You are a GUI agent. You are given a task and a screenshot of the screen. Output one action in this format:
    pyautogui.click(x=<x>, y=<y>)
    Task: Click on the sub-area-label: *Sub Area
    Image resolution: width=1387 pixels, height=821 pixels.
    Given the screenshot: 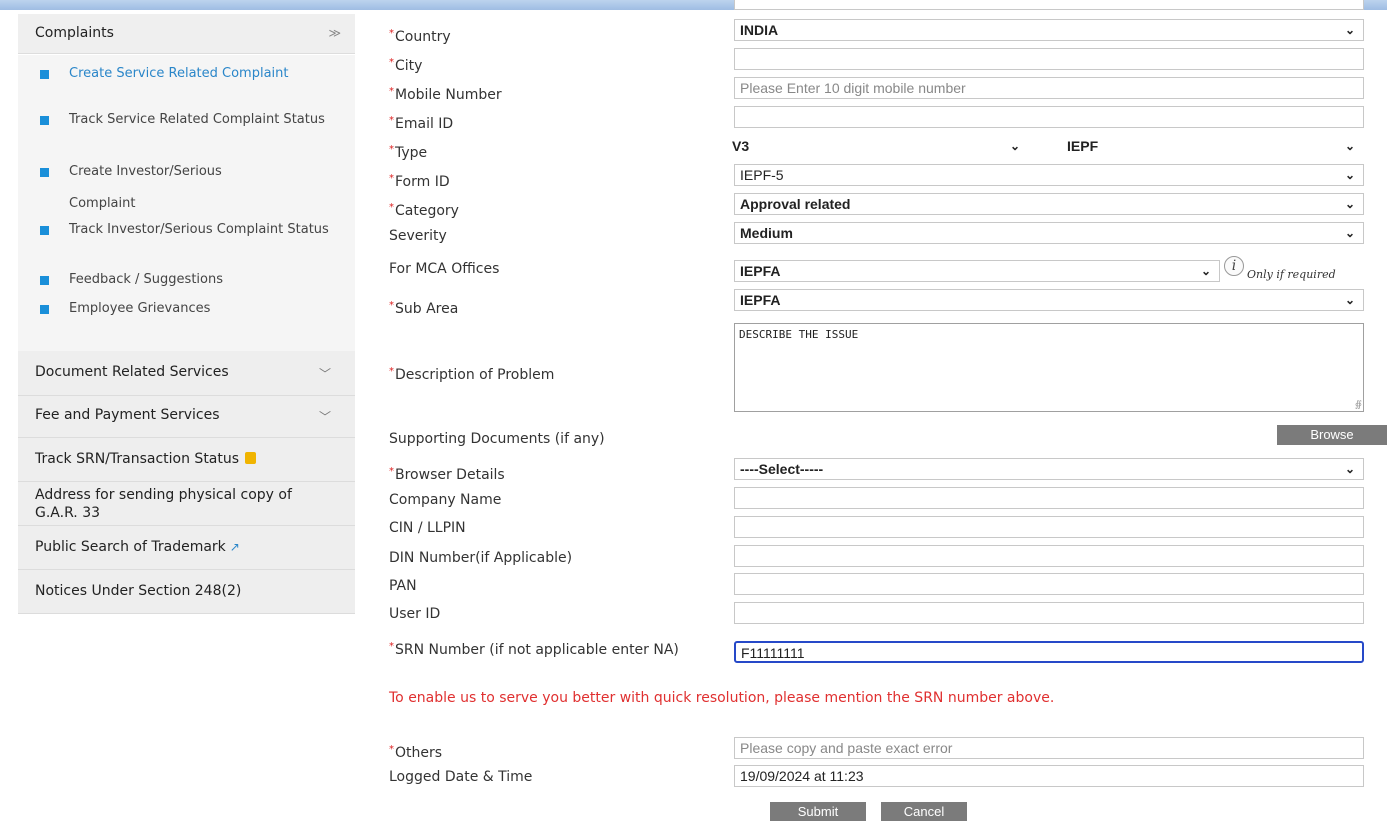 What is the action you would take?
    pyautogui.click(x=424, y=308)
    